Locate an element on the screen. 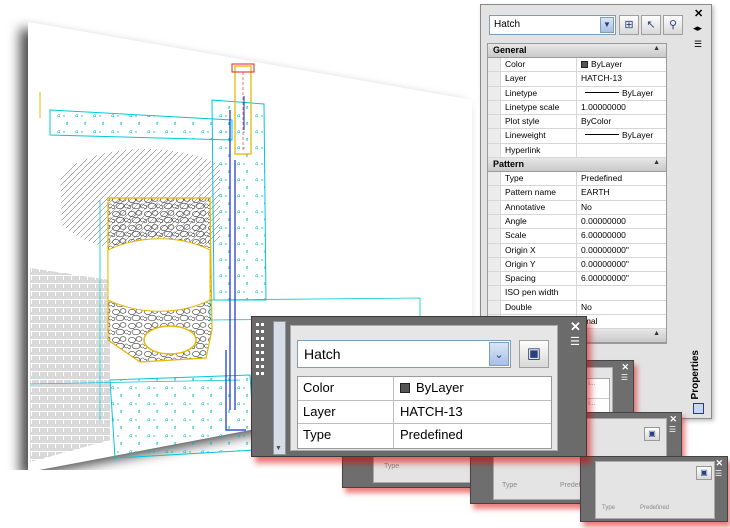  property-row-pattern-name: Pattern name EARTH is located at coordinates (577, 193).